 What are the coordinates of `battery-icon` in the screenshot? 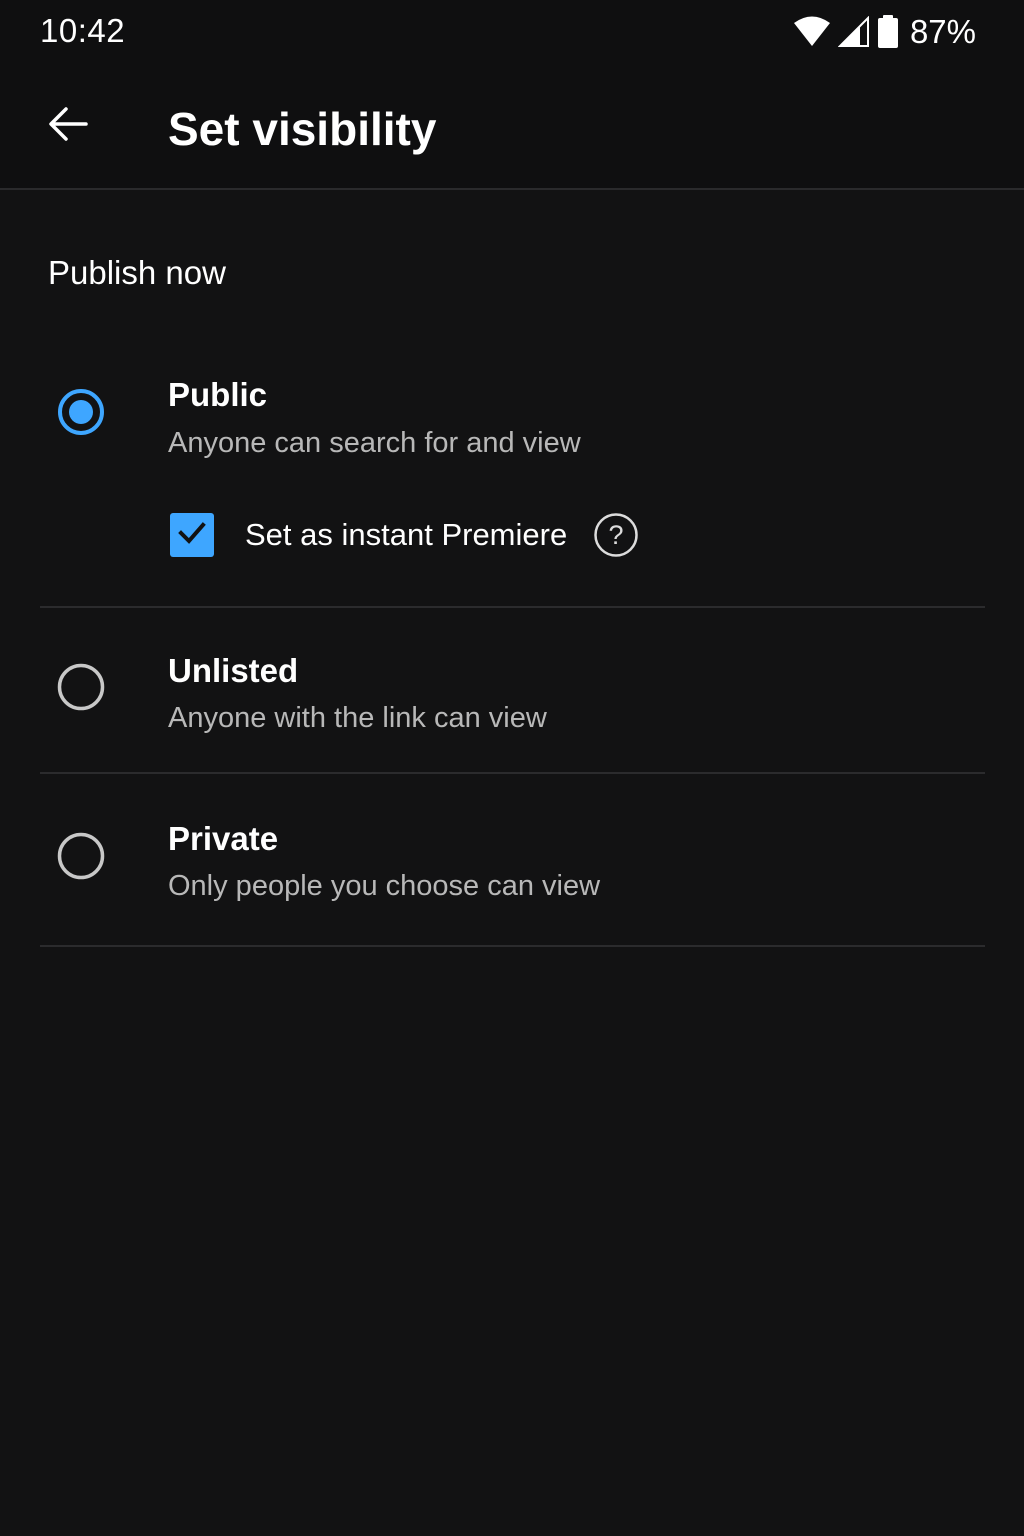 It's located at (888, 32).